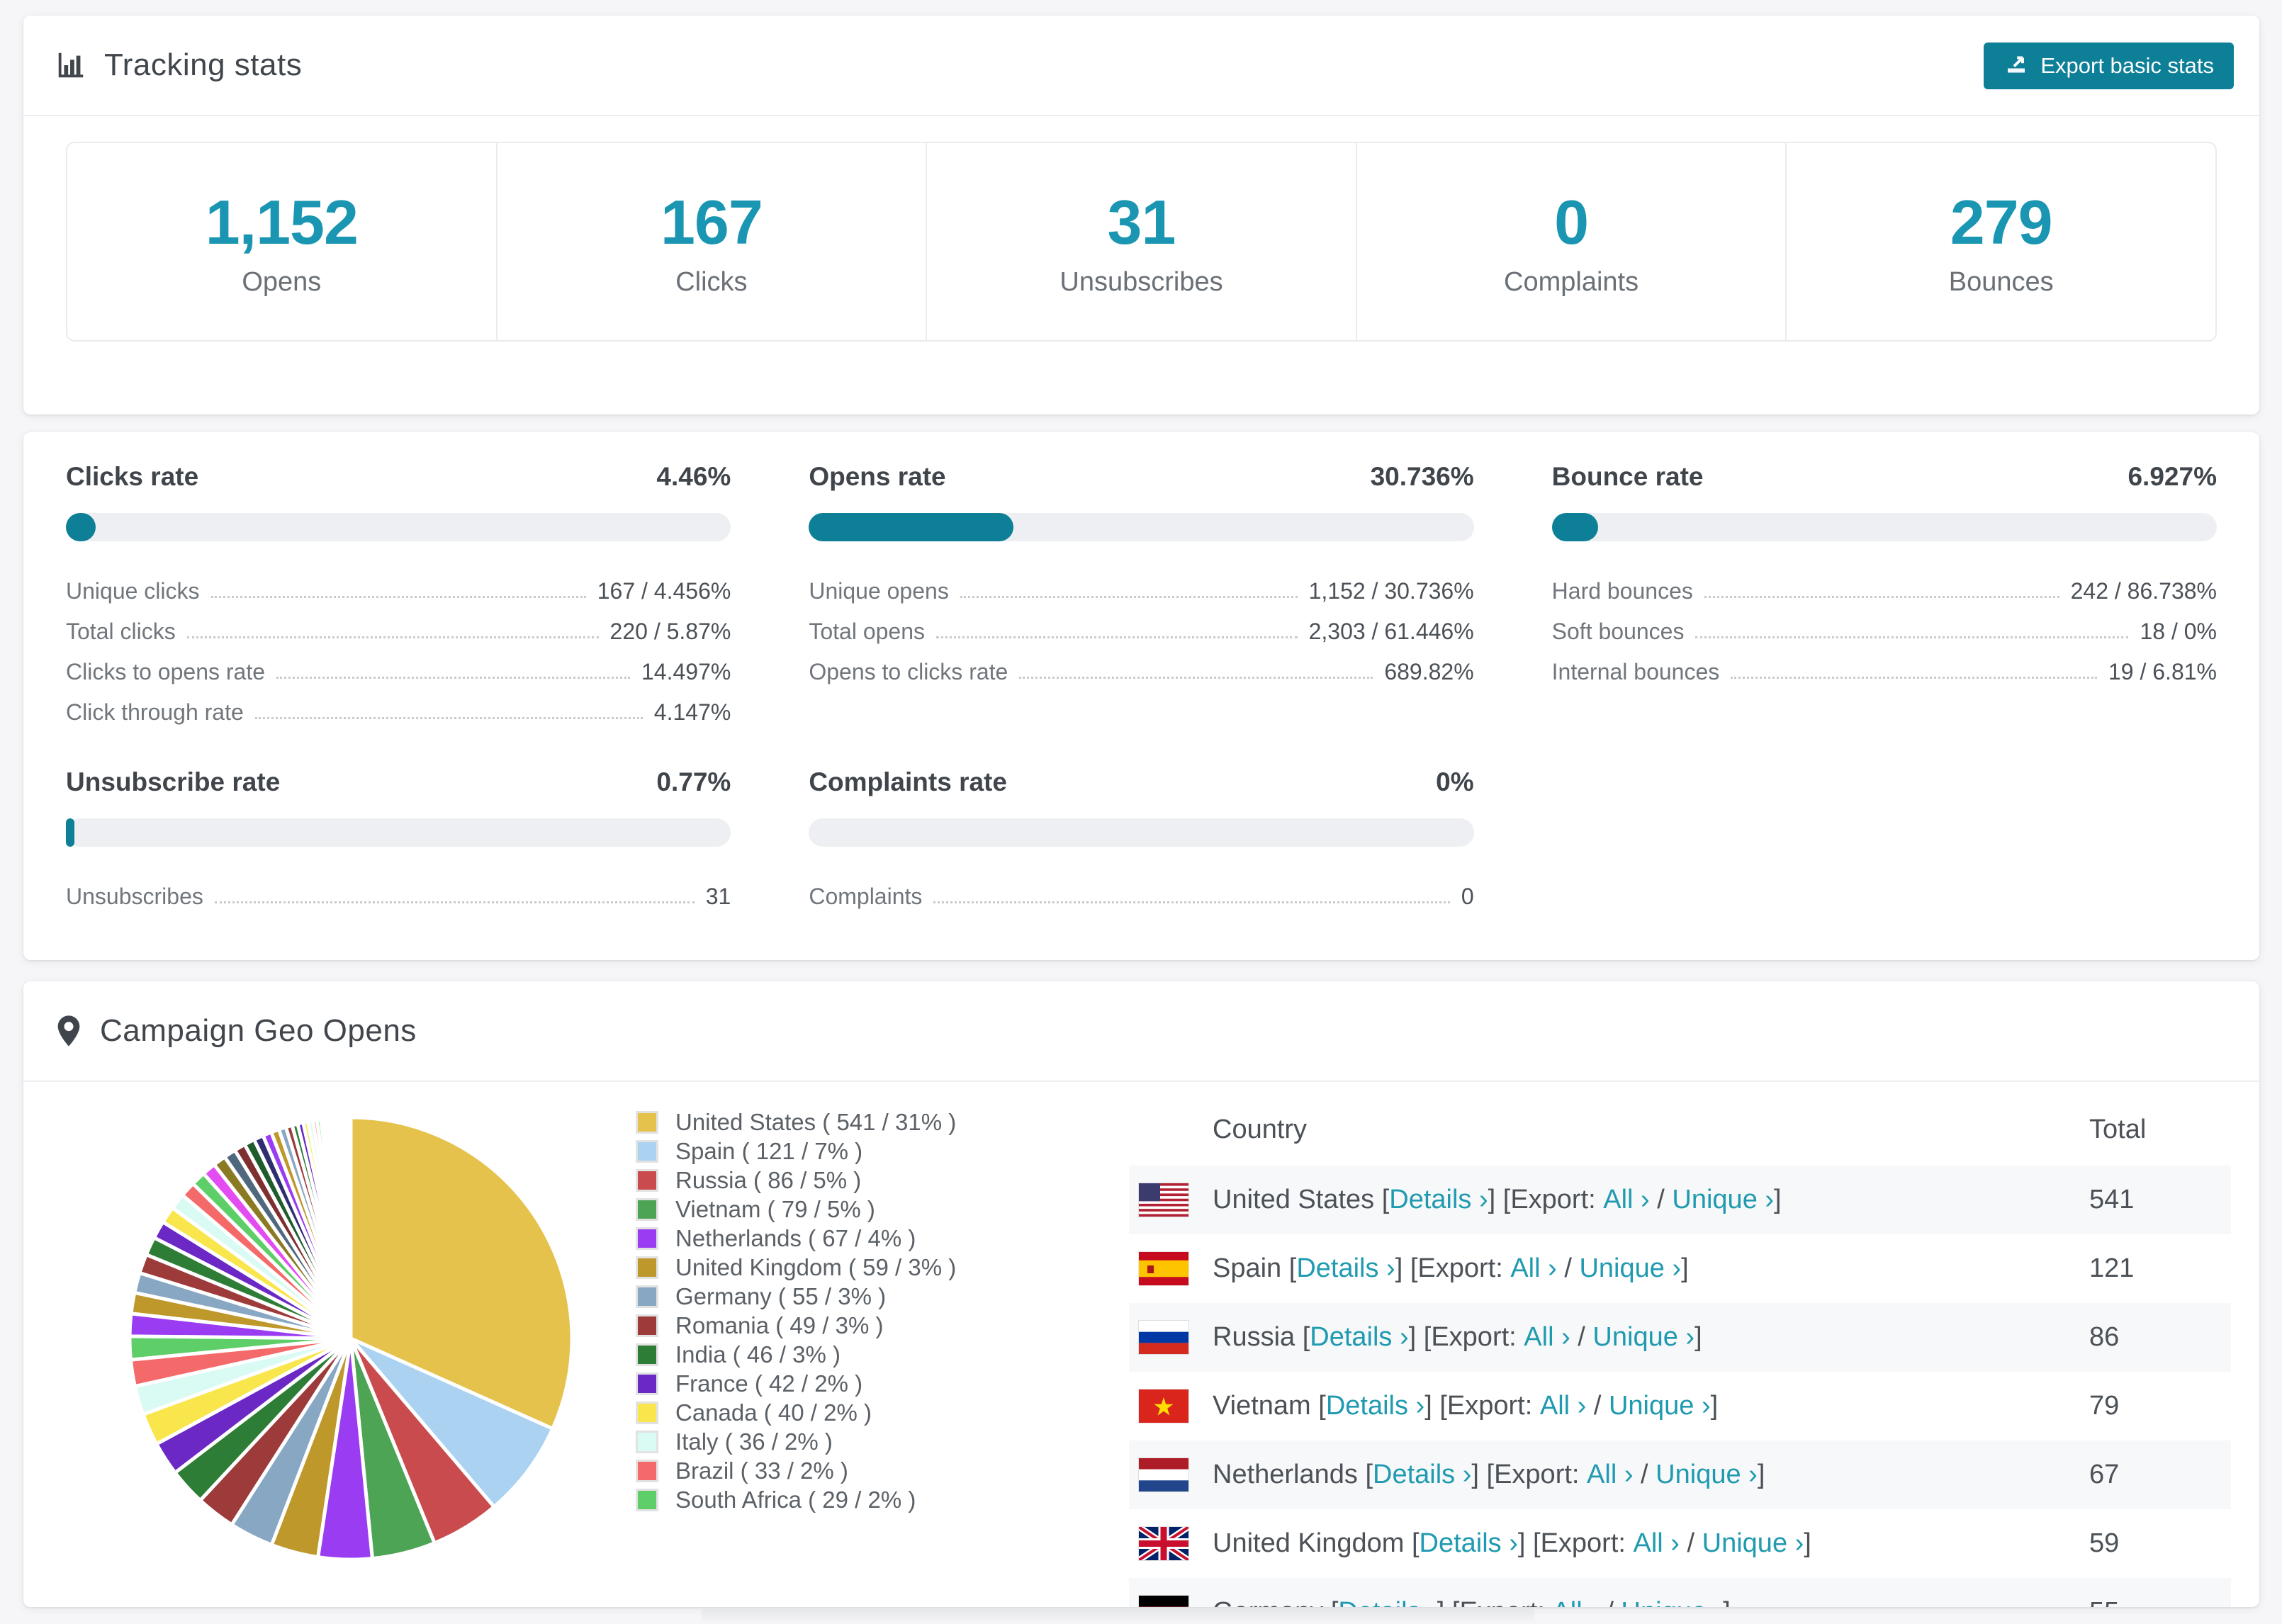  What do you see at coordinates (862, 1355) in the screenshot?
I see `legend-item-india: India ( 46 / 3% )` at bounding box center [862, 1355].